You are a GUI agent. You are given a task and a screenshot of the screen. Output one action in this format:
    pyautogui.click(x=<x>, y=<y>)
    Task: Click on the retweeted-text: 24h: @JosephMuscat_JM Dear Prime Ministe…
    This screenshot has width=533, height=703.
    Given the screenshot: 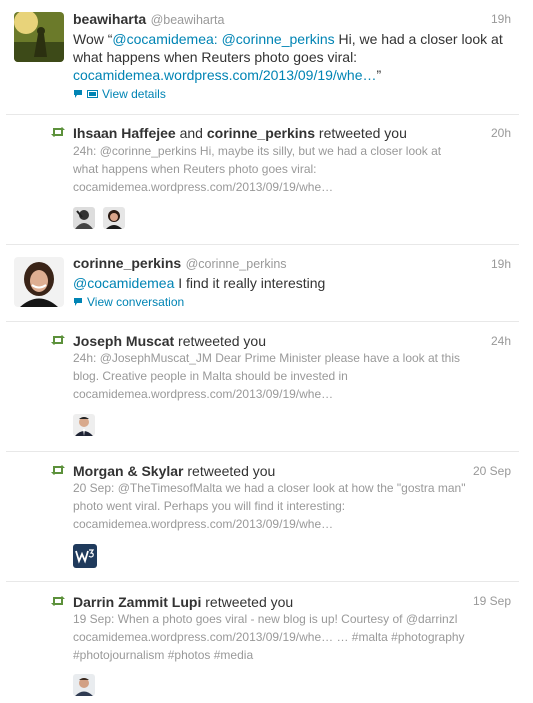 What is the action you would take?
    pyautogui.click(x=283, y=376)
    